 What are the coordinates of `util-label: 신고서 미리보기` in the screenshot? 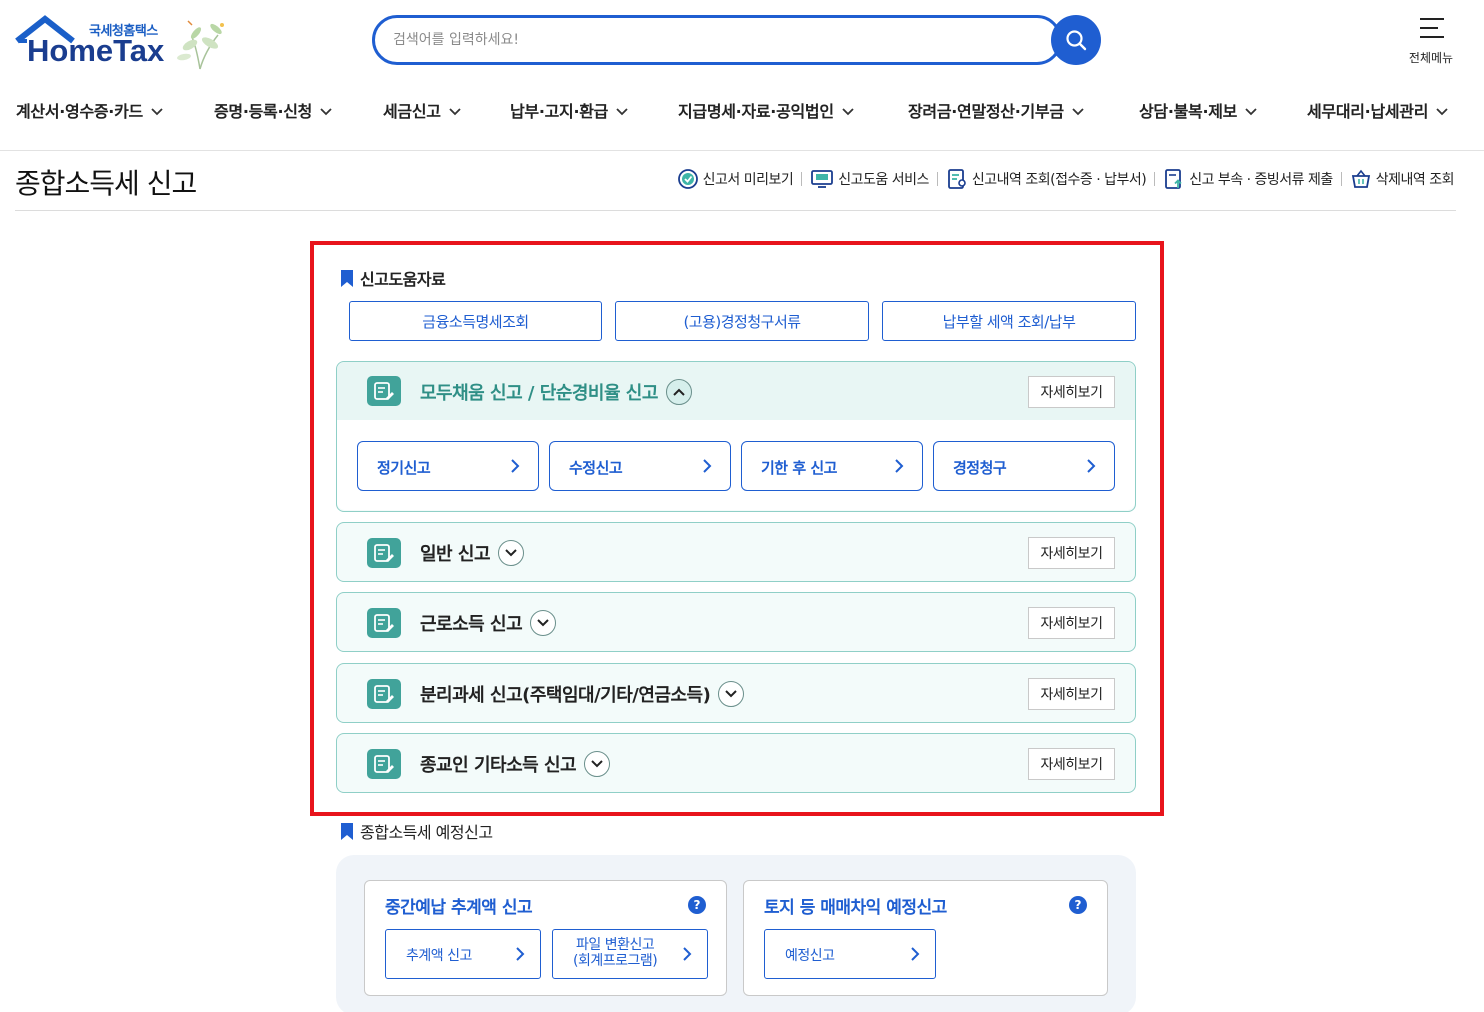 It's located at (748, 180).